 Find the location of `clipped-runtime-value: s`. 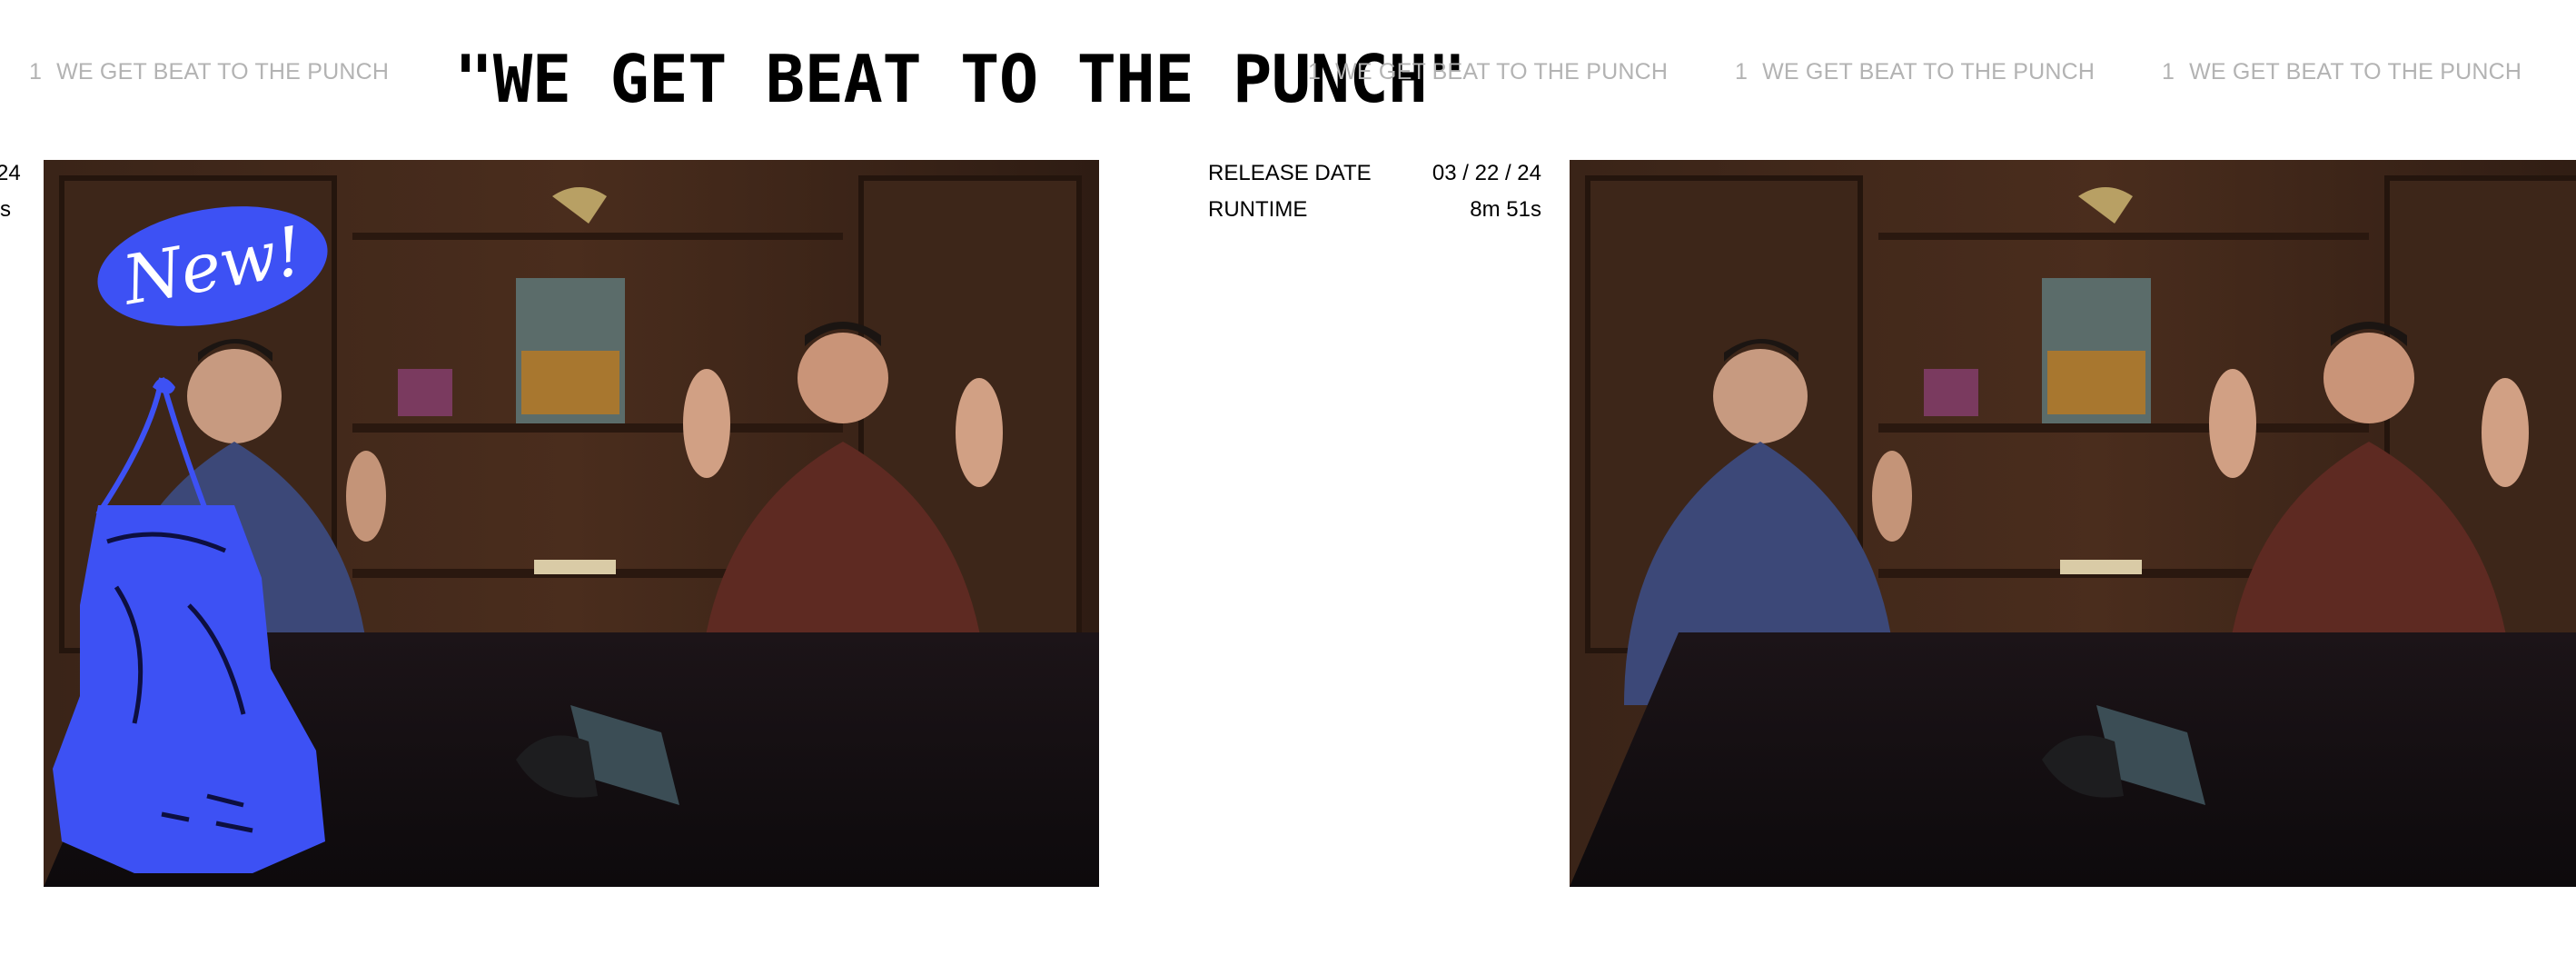

clipped-runtime-value: s is located at coordinates (5, 210).